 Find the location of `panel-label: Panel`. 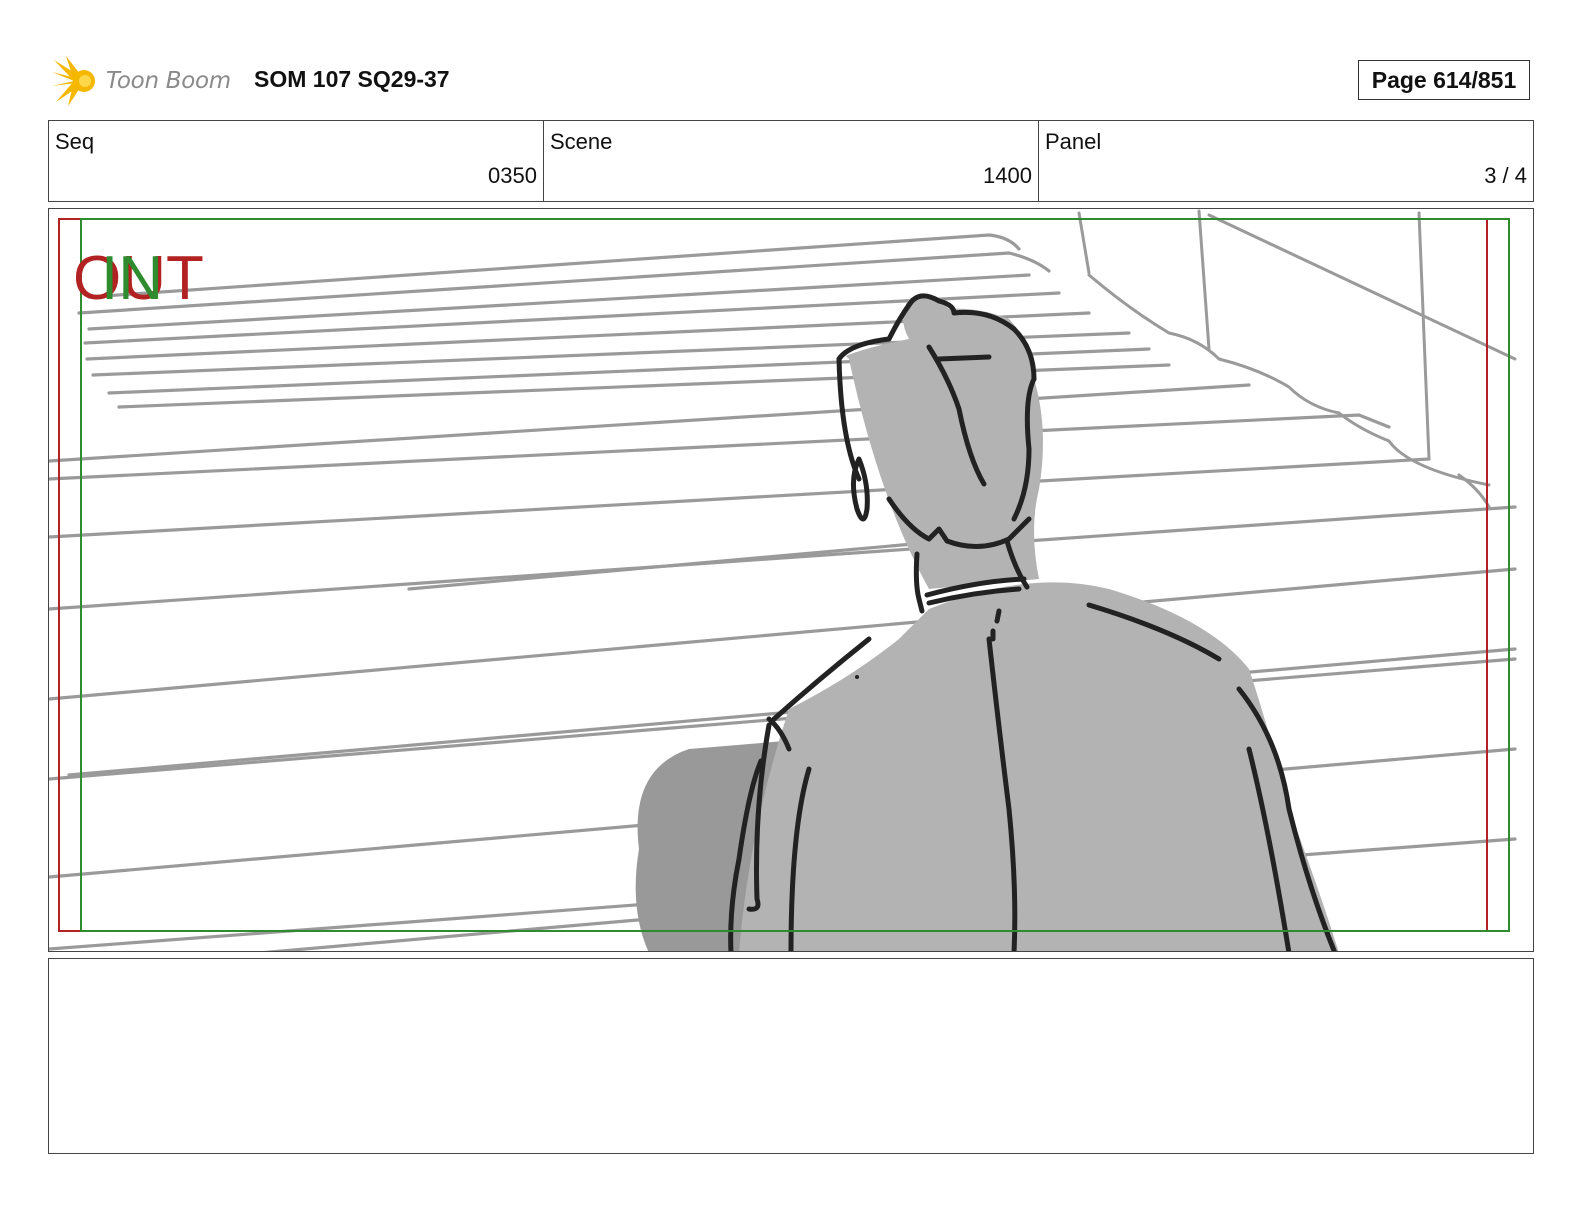

panel-label: Panel is located at coordinates (1073, 141).